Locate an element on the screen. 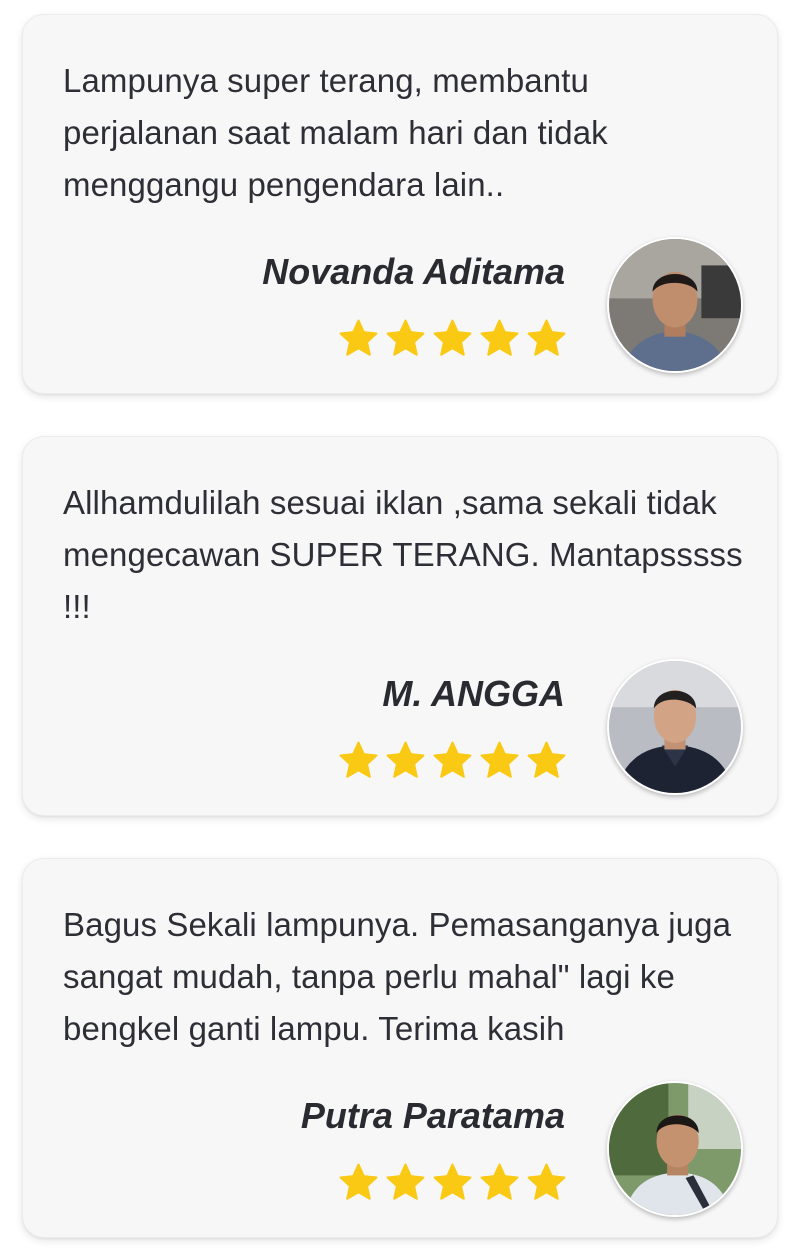  reviewer-name: Putra Paratama is located at coordinates (432, 1115).